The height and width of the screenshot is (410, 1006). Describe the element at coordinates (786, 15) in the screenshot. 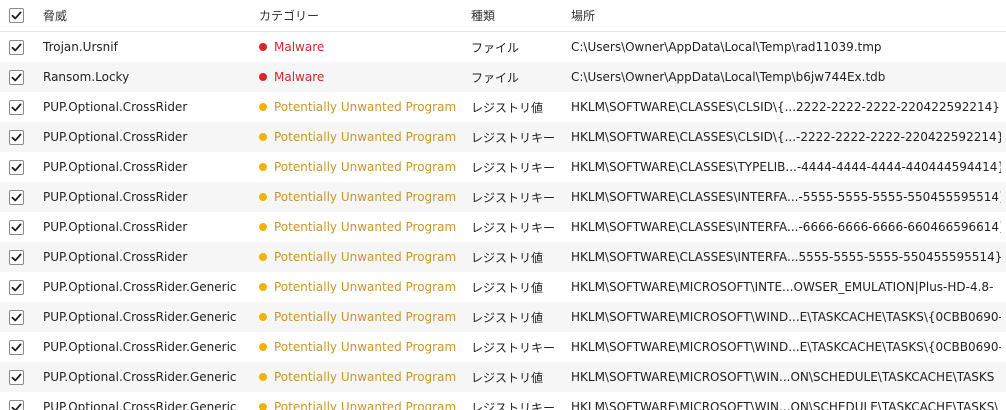

I see `column-header-location: 場所` at that location.